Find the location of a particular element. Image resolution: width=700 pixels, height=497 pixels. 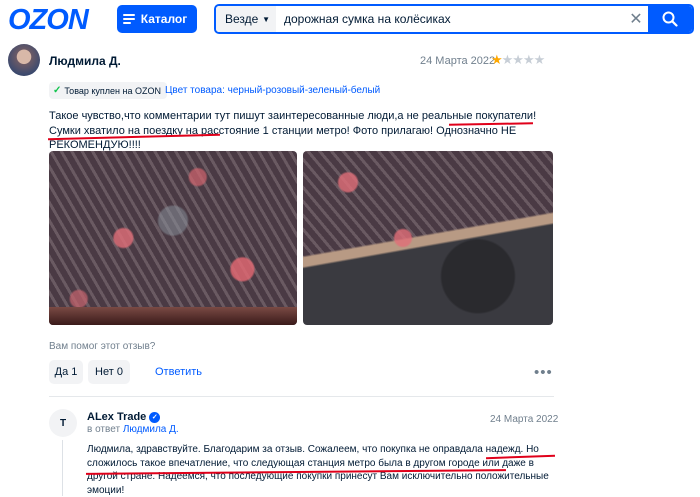

check-icon: ✓ is located at coordinates (57, 90).